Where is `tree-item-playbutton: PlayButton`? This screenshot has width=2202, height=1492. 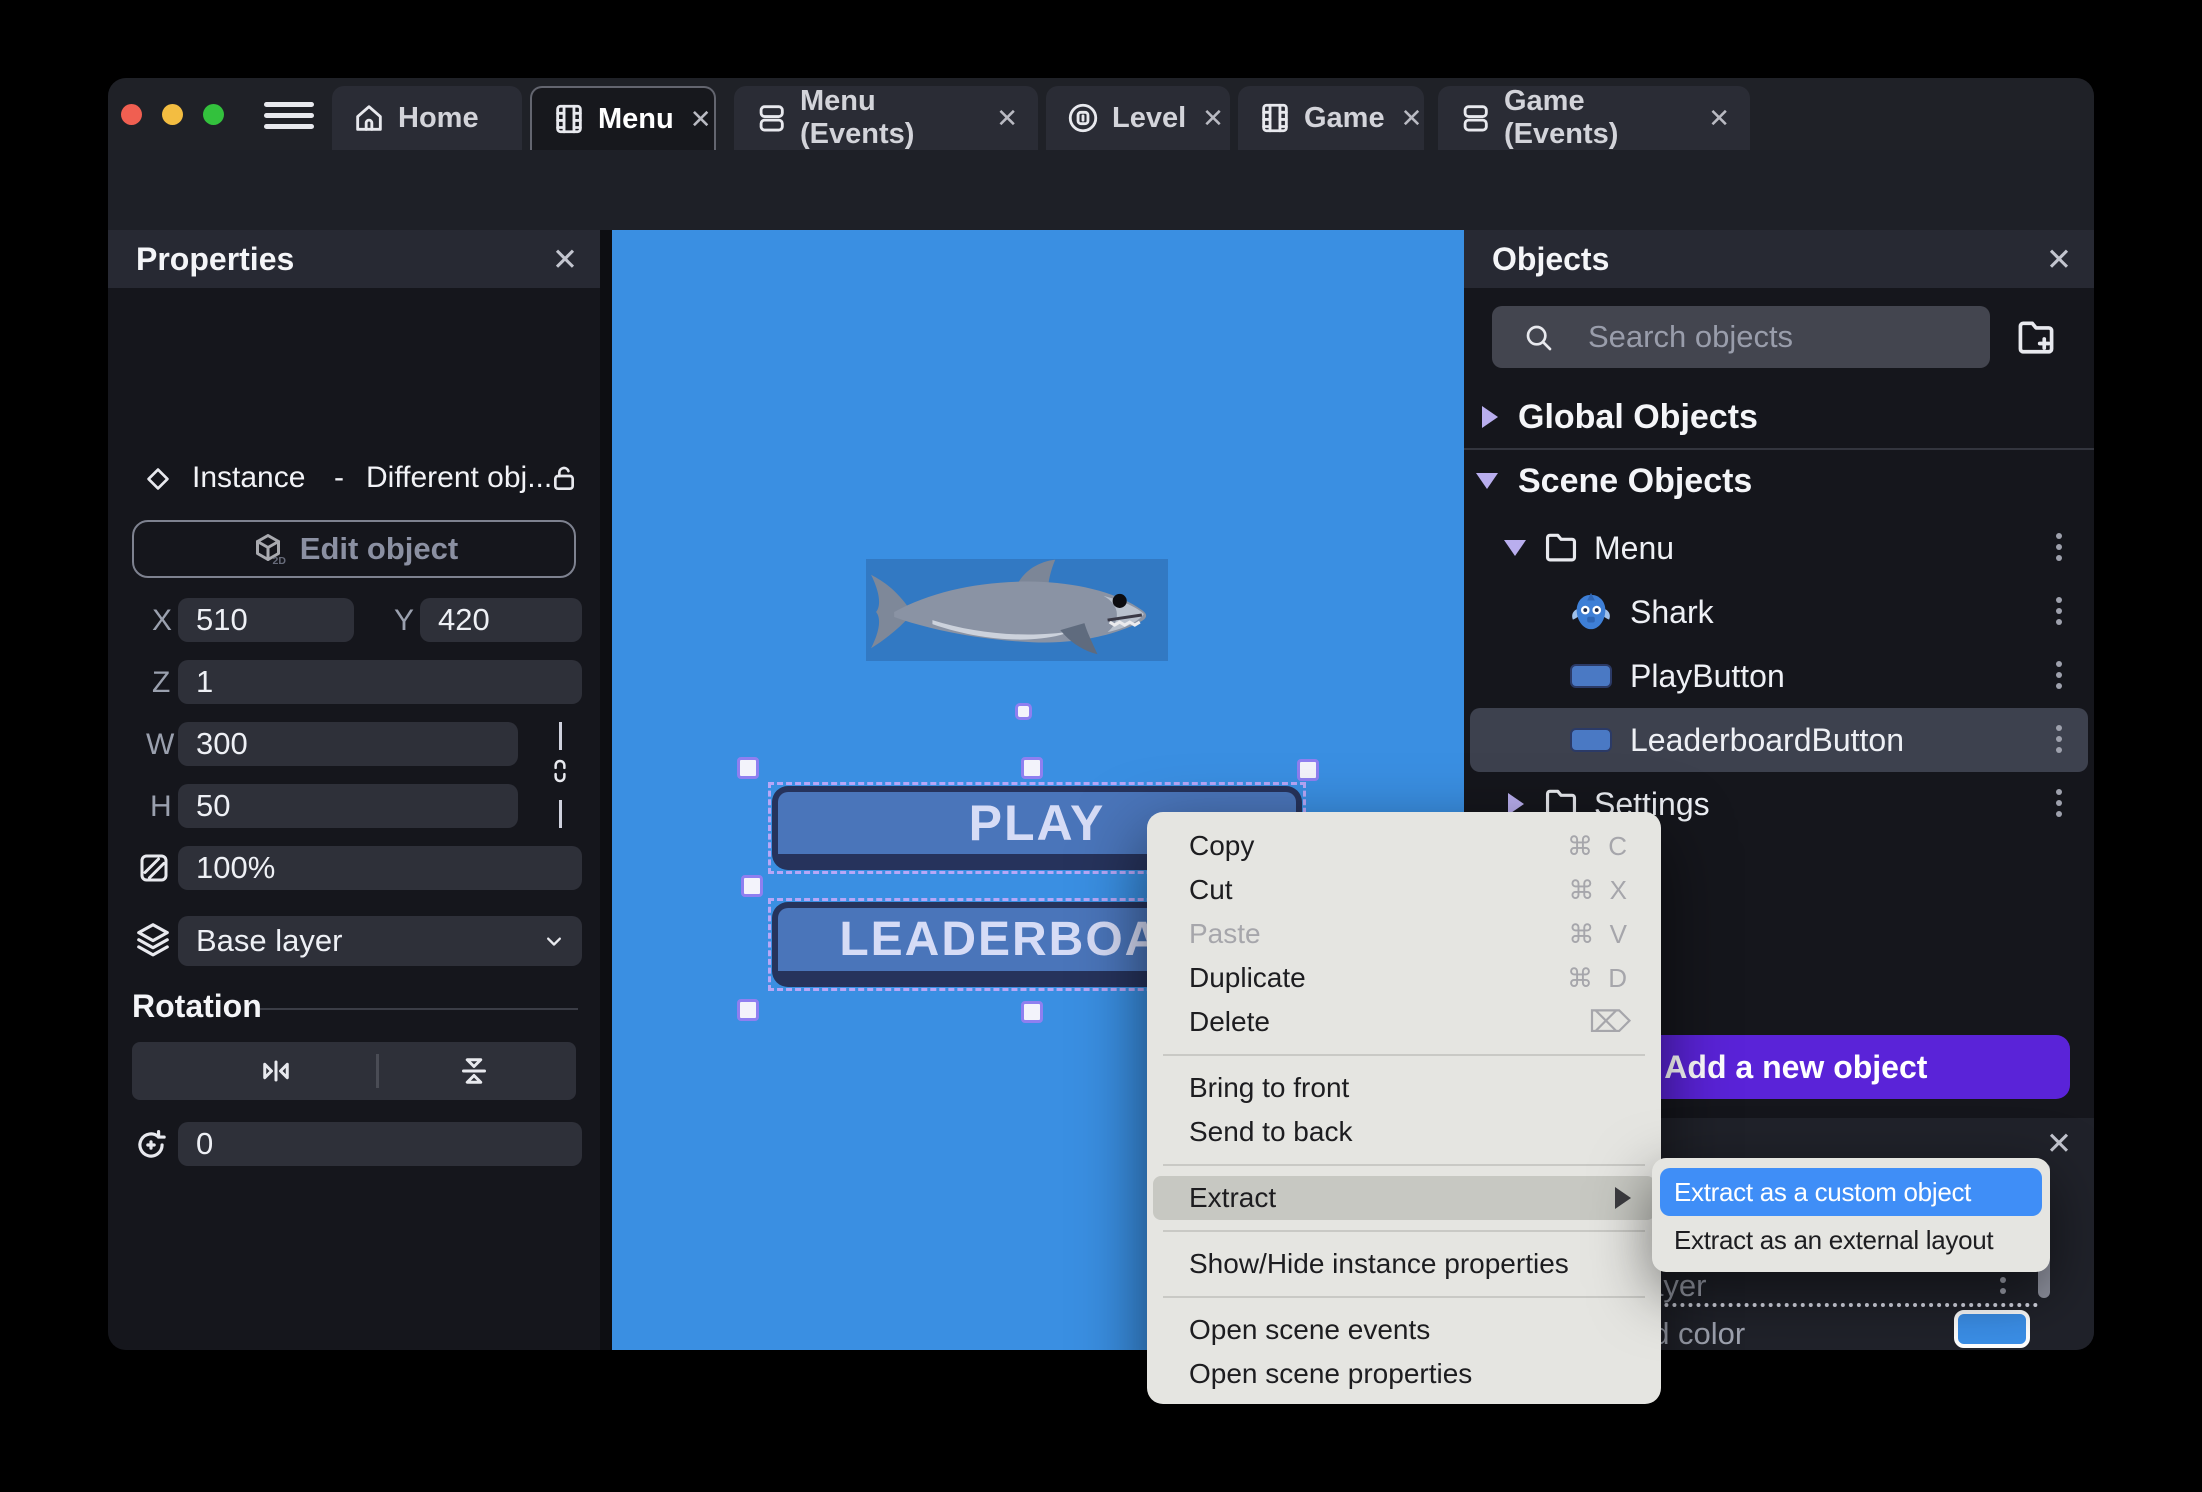
tree-item-playbutton: PlayButton is located at coordinates (1779, 676).